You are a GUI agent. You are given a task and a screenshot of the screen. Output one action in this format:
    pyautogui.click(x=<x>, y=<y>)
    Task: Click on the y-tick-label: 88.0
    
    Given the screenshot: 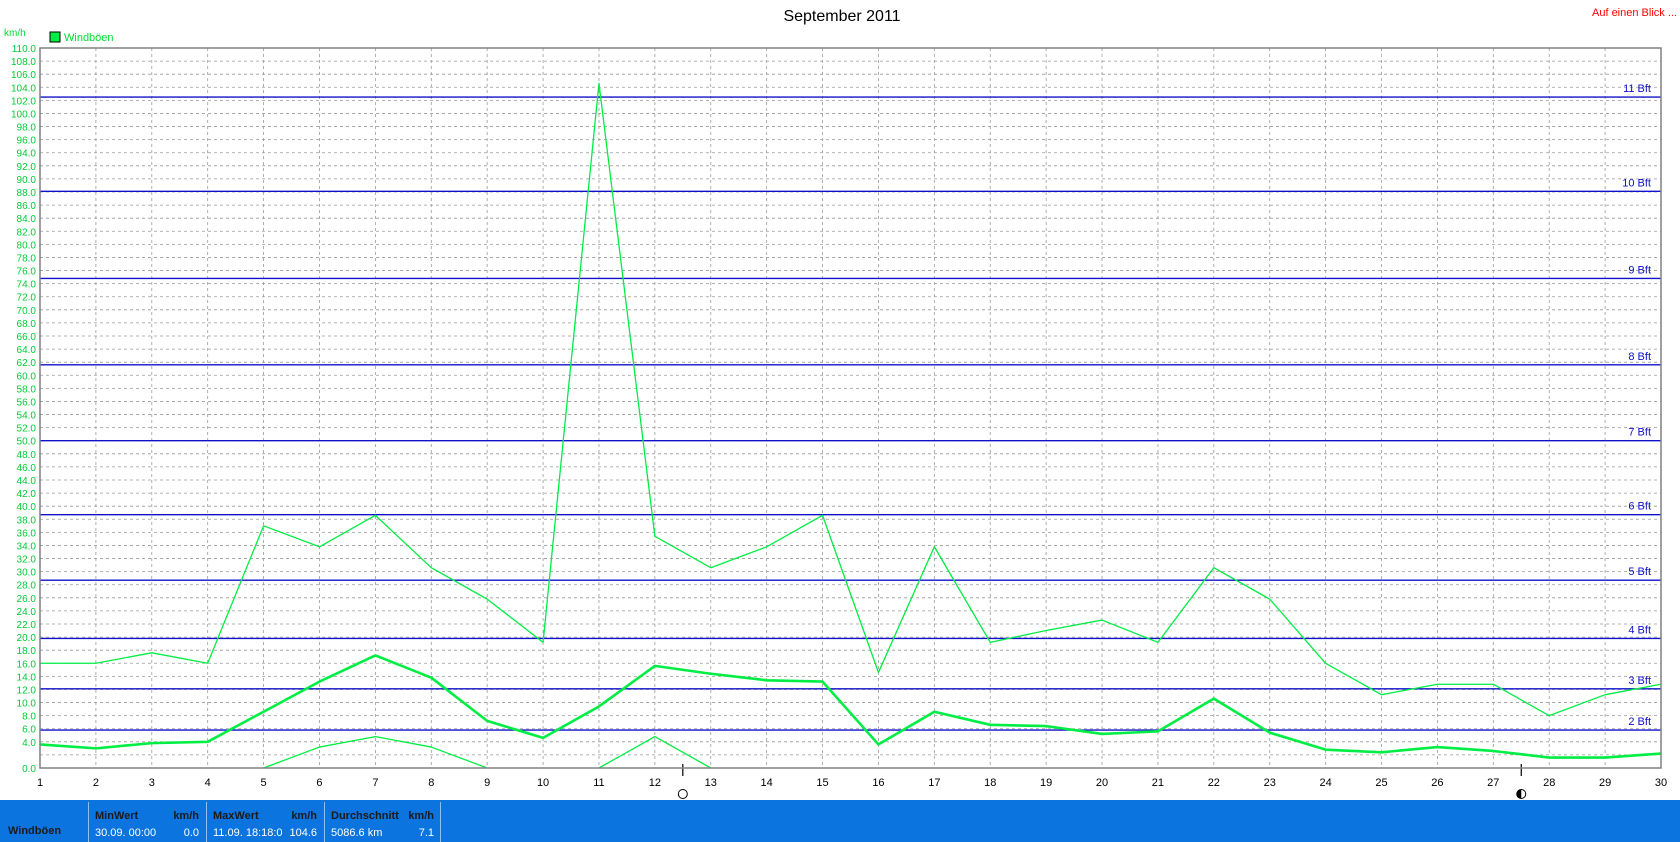 What is the action you would take?
    pyautogui.click(x=27, y=193)
    